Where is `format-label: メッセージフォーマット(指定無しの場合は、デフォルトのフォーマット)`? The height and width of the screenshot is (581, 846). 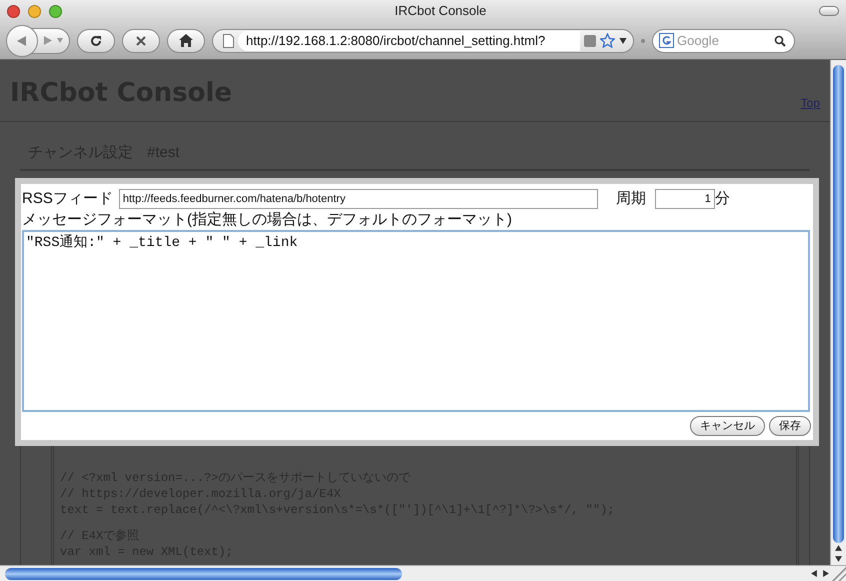
format-label: メッセージフォーマット(指定無しの場合は、デフォルトのフォーマット) is located at coordinates (267, 220).